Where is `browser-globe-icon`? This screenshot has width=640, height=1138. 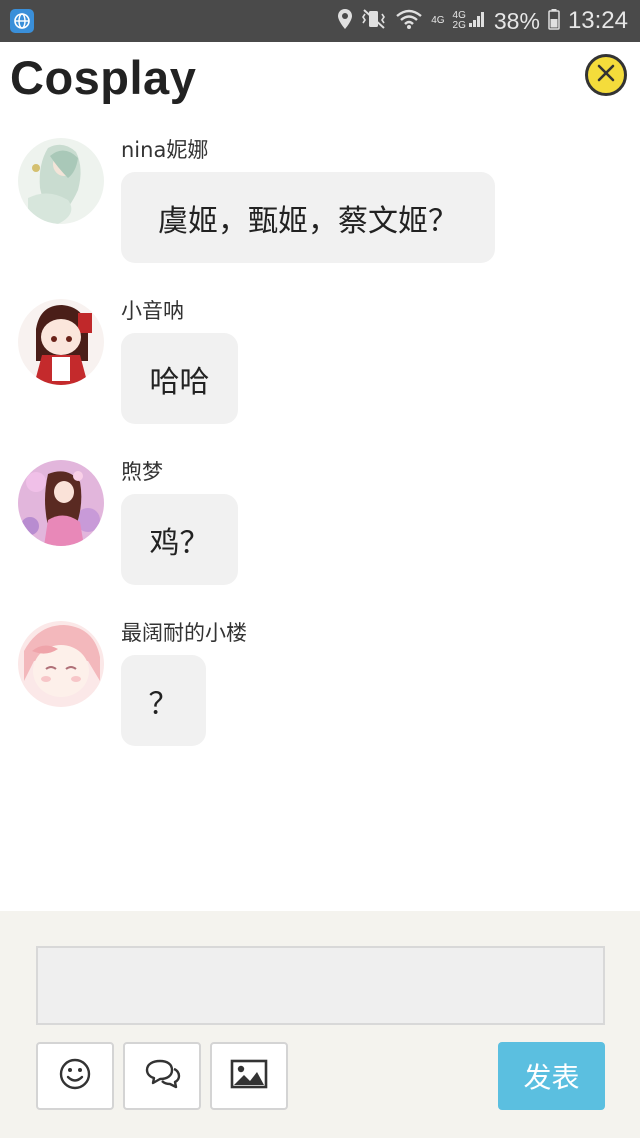
browser-globe-icon is located at coordinates (22, 21).